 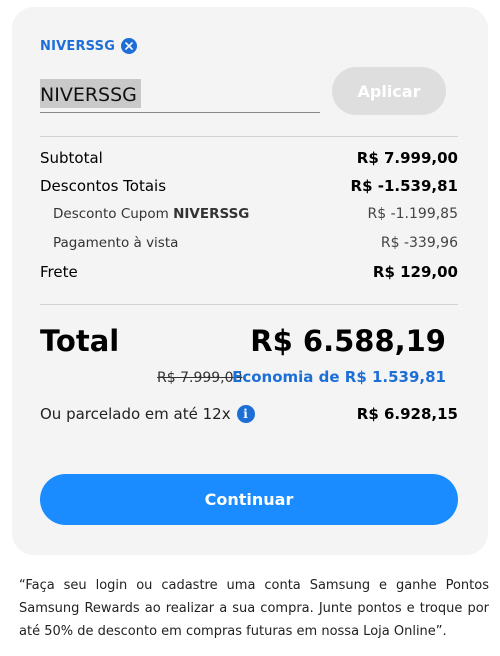 I want to click on close-icon, so click(x=129, y=46).